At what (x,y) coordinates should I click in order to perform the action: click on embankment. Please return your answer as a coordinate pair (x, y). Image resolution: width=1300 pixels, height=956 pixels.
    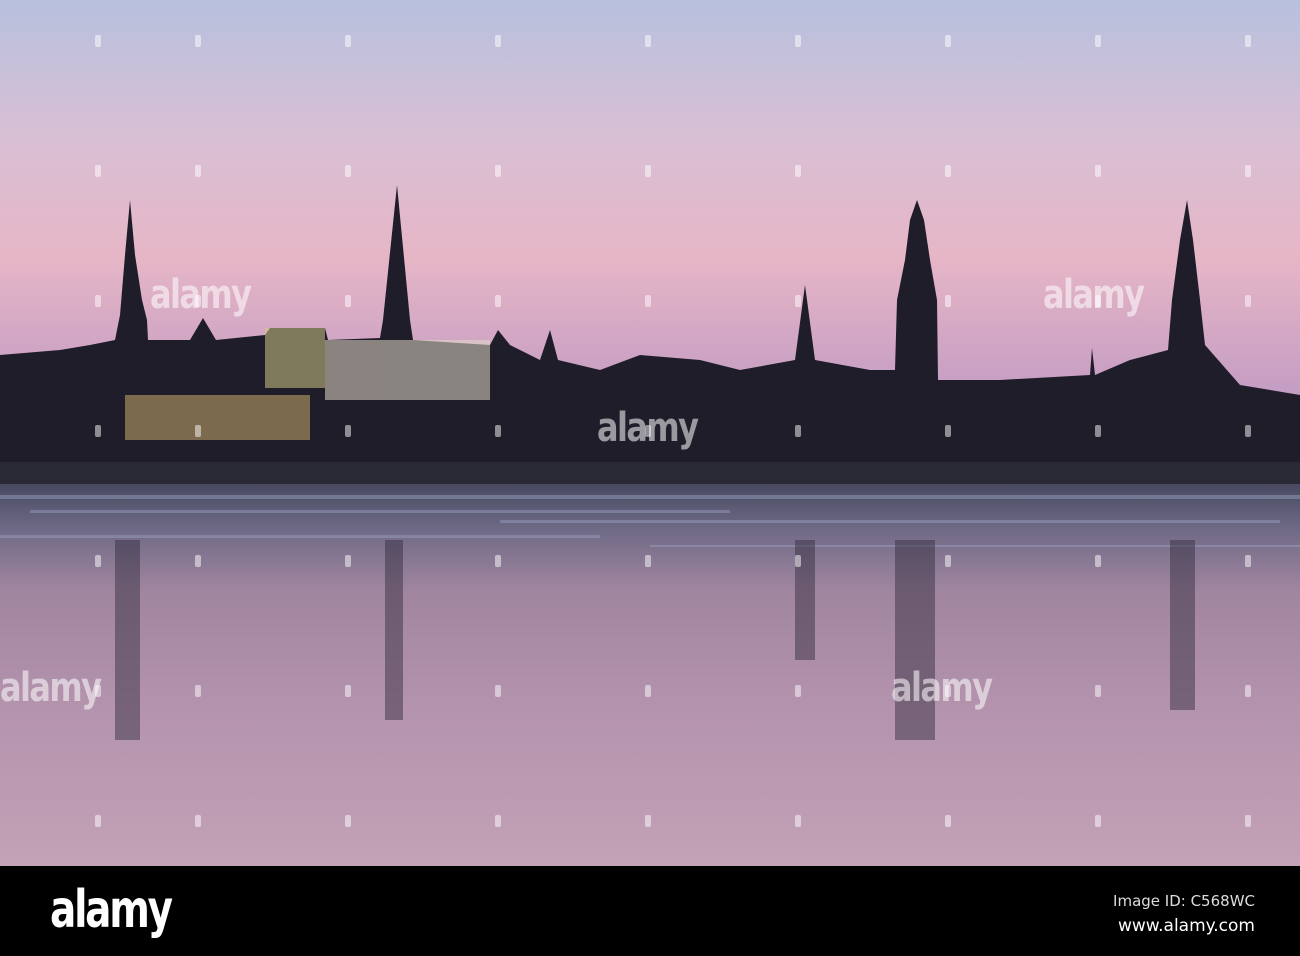
    Looking at the image, I should click on (650, 473).